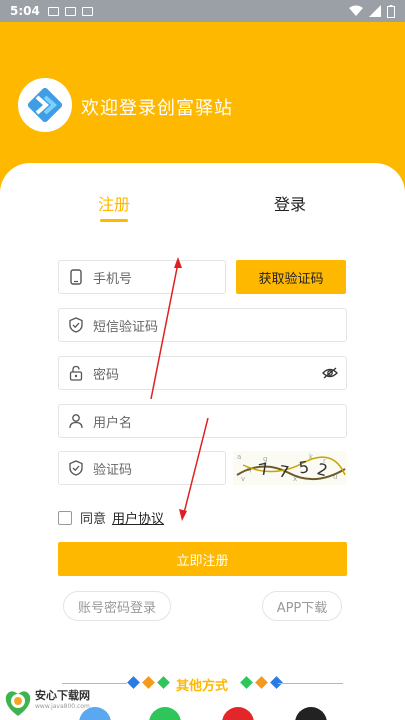  I want to click on divider-right, so click(310, 683).